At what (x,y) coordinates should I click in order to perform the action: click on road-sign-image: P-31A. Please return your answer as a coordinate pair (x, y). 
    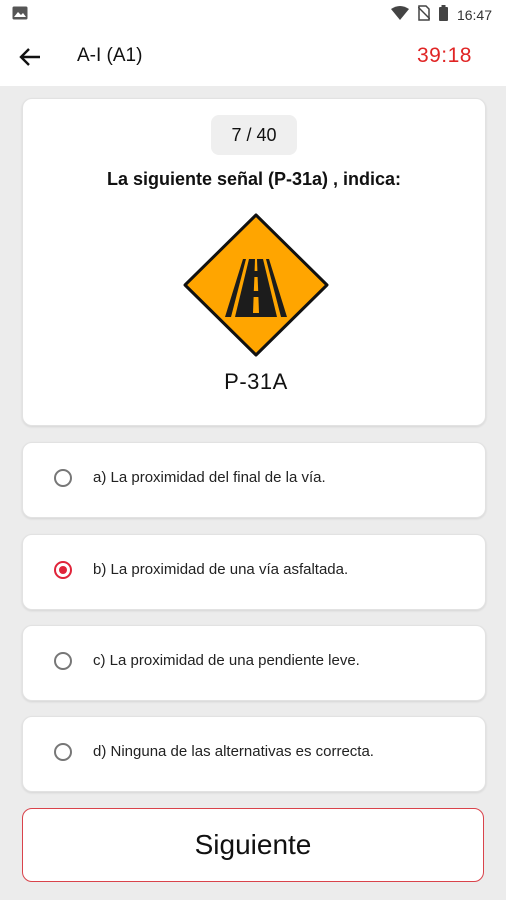
    Looking at the image, I should click on (256, 305).